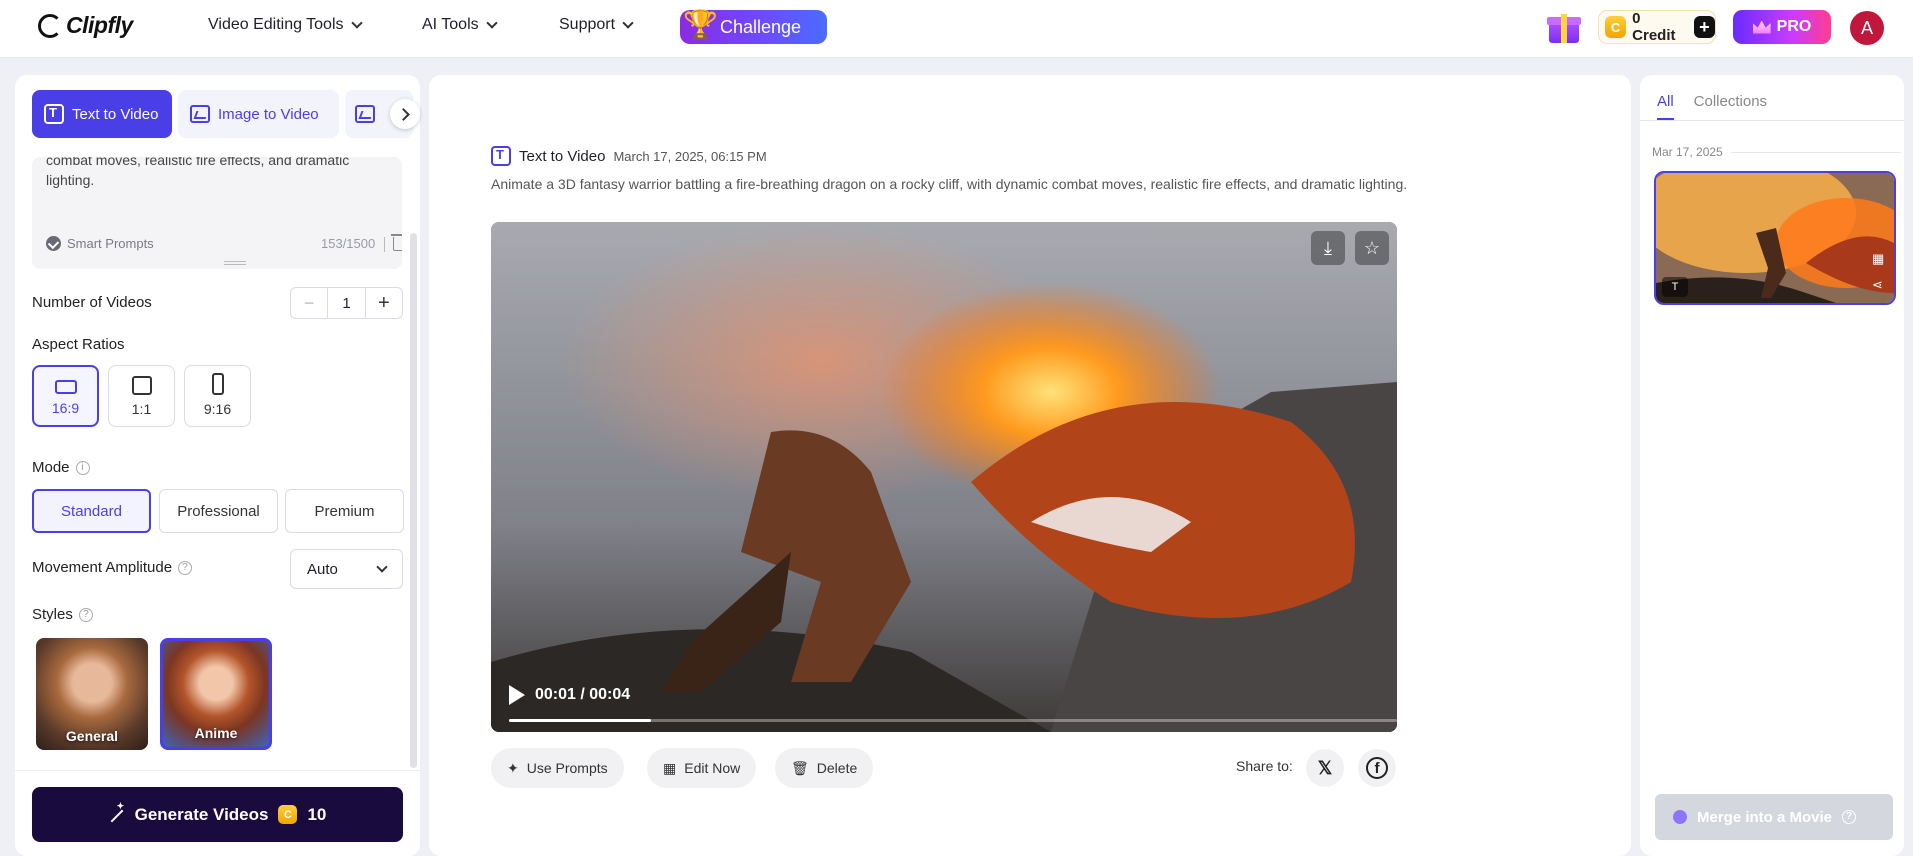 This screenshot has width=1913, height=856. Describe the element at coordinates (322, 569) in the screenshot. I see `select-value: Auto` at that location.